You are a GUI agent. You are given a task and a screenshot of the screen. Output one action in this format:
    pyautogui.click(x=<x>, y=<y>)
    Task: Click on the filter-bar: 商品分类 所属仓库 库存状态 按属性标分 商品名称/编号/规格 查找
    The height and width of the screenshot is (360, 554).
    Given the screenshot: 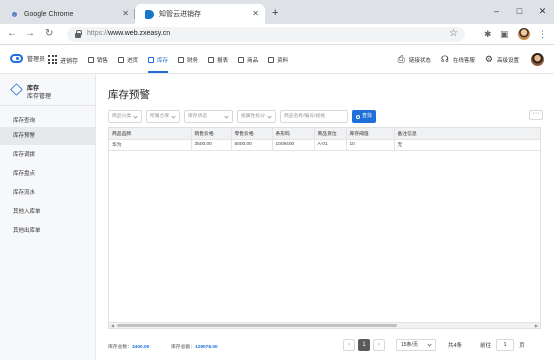 What is the action you would take?
    pyautogui.click(x=242, y=116)
    